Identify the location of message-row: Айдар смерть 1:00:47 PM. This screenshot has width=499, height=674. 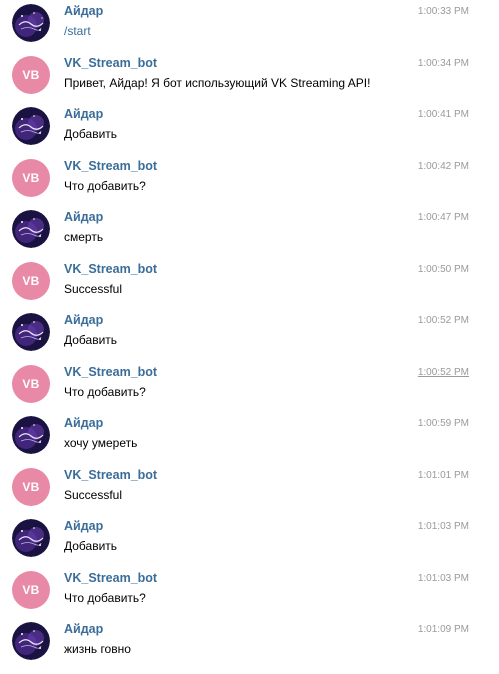
(249, 236).